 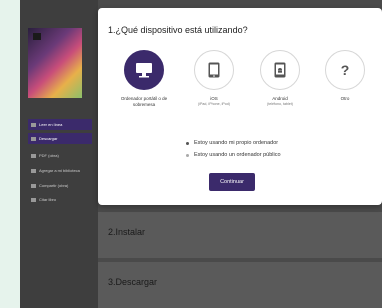 What do you see at coordinates (33, 138) in the screenshot?
I see `download-icon` at bounding box center [33, 138].